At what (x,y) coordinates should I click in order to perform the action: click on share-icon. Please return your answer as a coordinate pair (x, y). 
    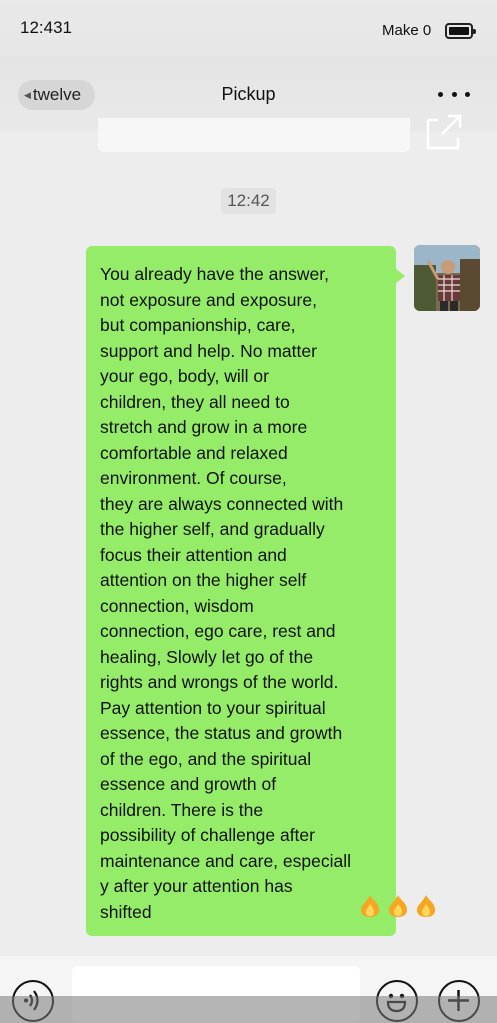
    Looking at the image, I should click on (444, 133).